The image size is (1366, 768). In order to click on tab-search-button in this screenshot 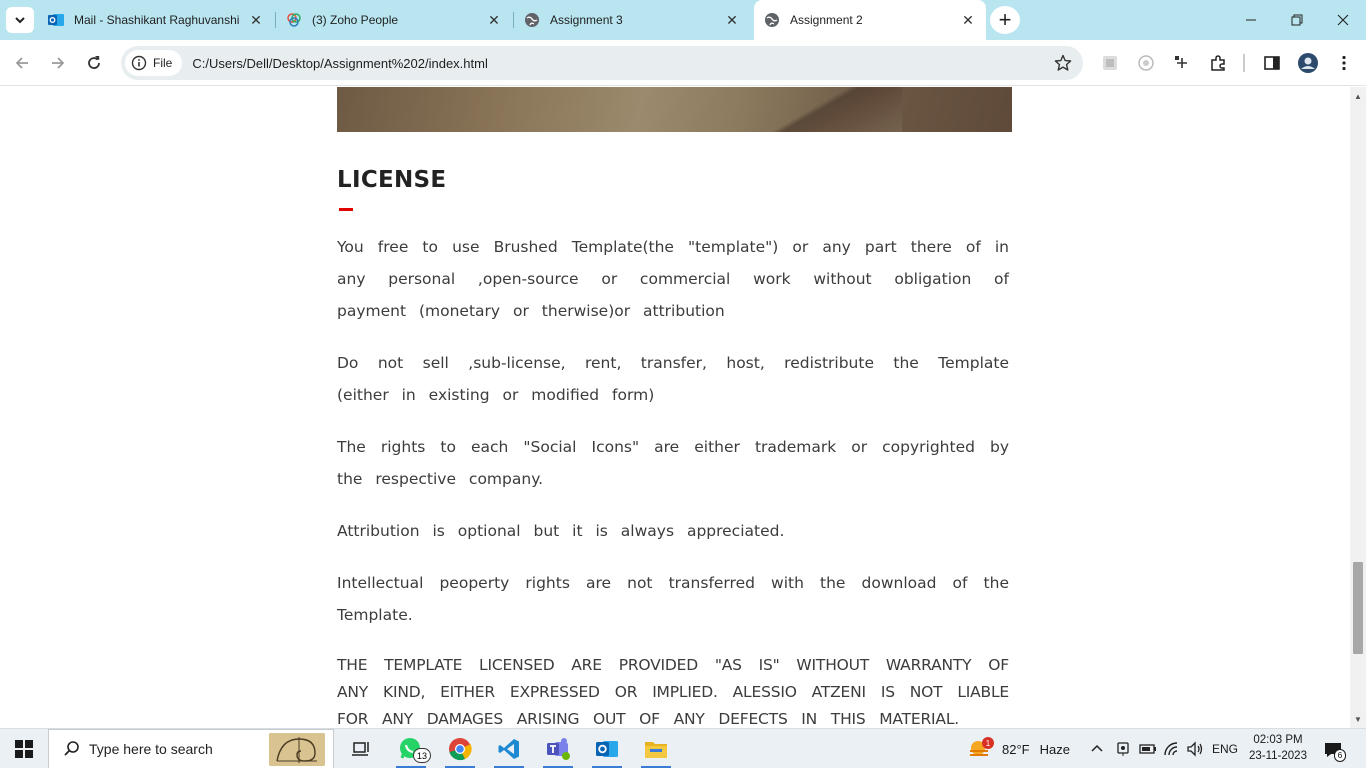, I will do `click(20, 20)`.